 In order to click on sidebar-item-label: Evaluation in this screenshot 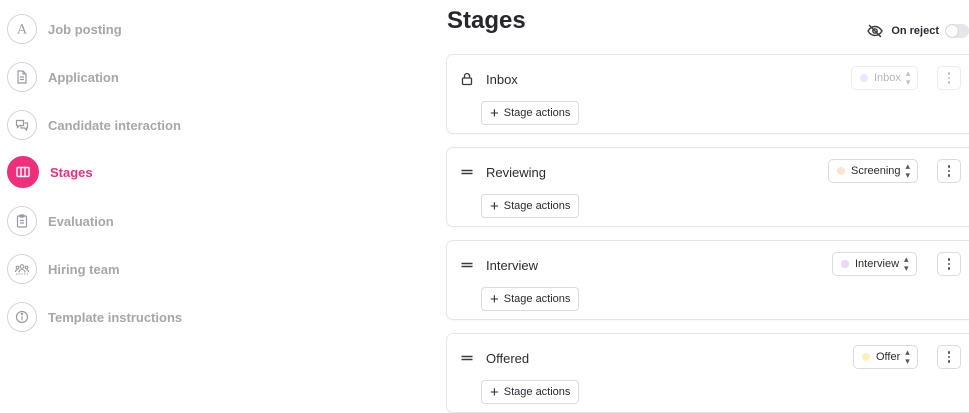, I will do `click(81, 221)`.